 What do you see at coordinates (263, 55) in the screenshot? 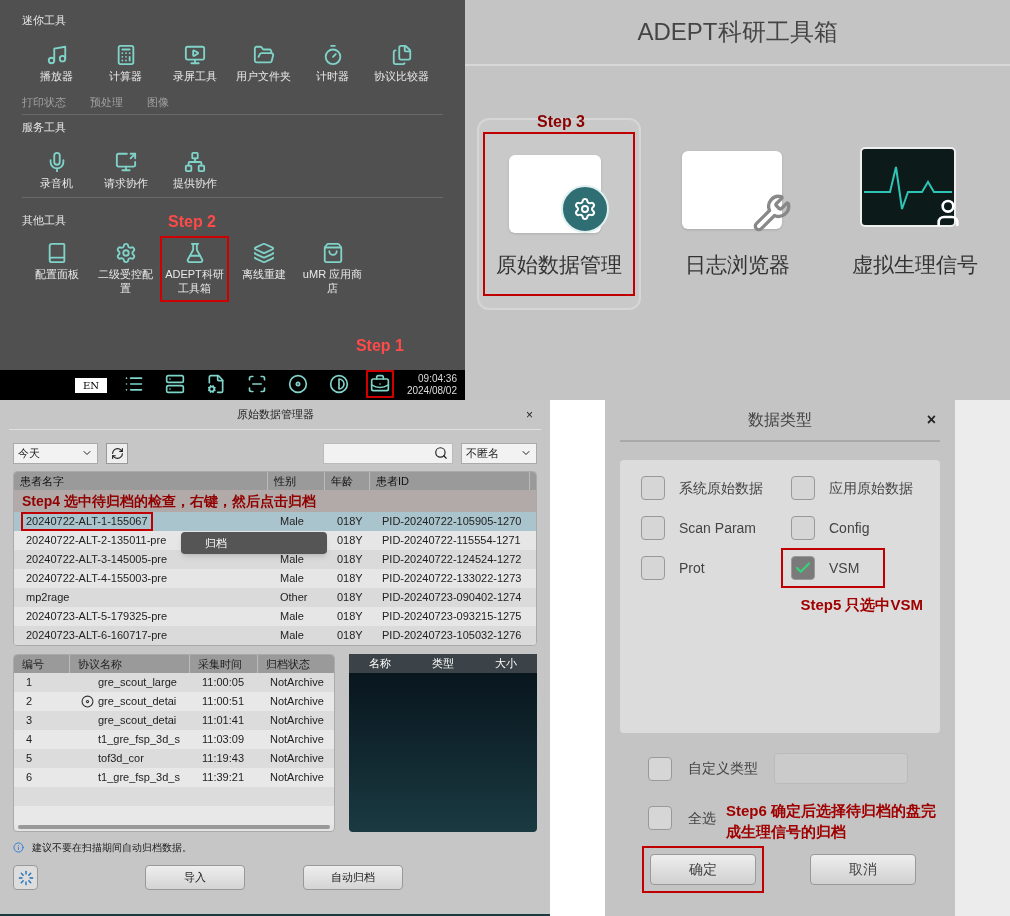
I see `folder-icon` at bounding box center [263, 55].